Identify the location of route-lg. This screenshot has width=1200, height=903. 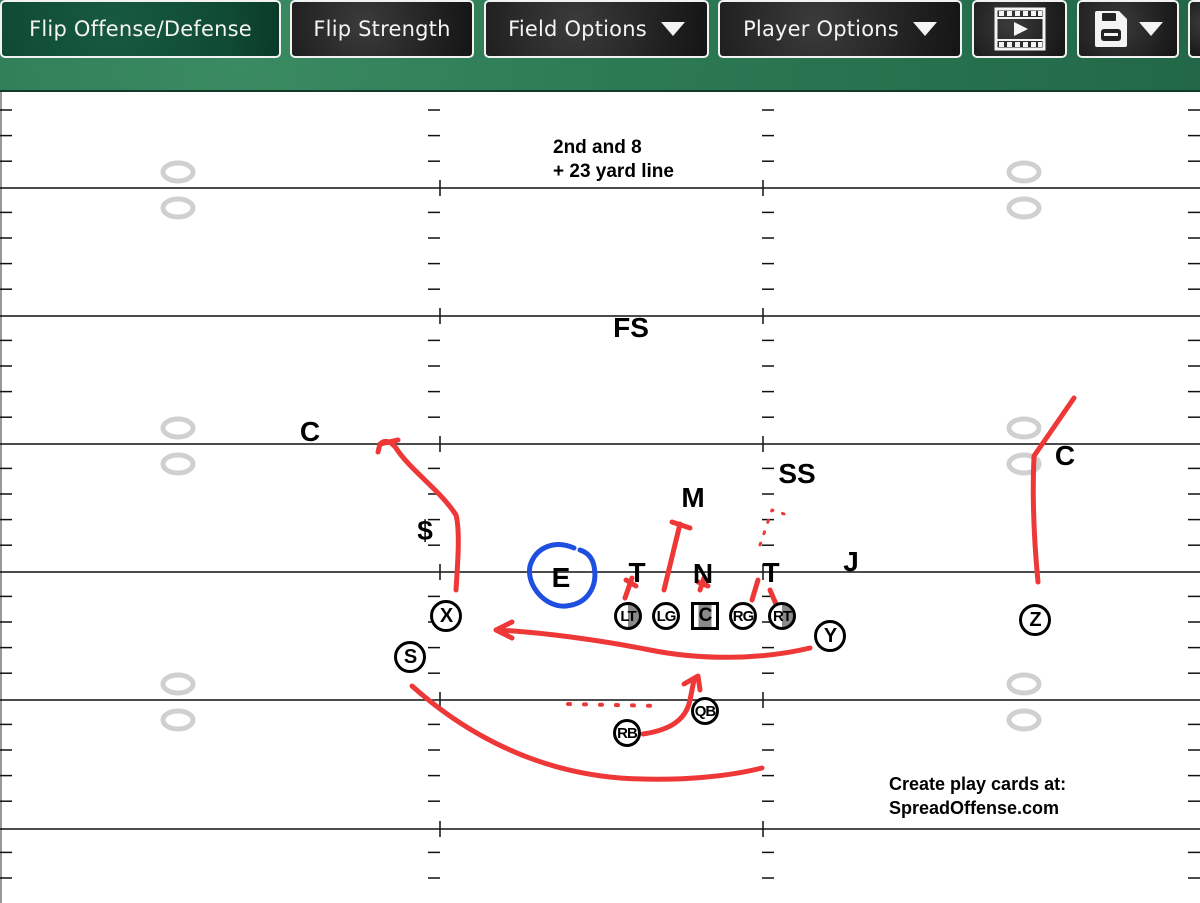
(677, 556).